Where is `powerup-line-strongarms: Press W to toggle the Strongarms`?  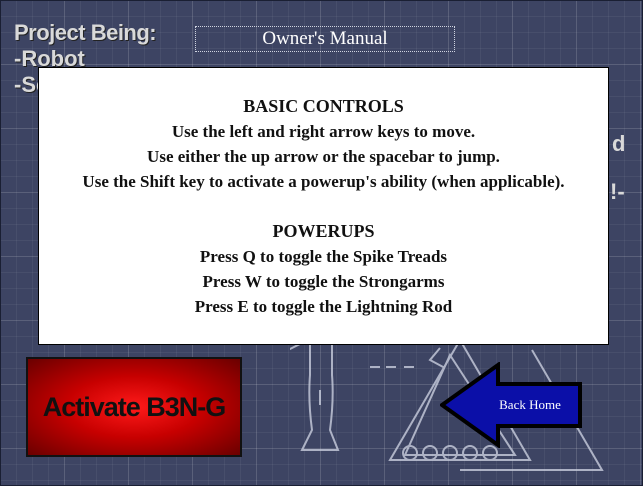
powerup-line-strongarms: Press W to toggle the Strongarms is located at coordinates (323, 281).